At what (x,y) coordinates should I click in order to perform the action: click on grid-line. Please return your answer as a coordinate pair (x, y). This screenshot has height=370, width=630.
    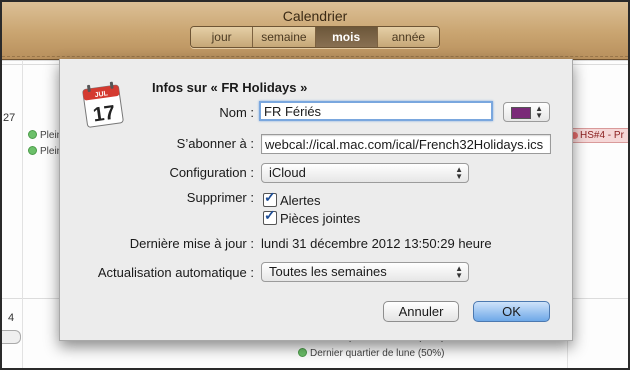
    Looking at the image, I should click on (22, 214).